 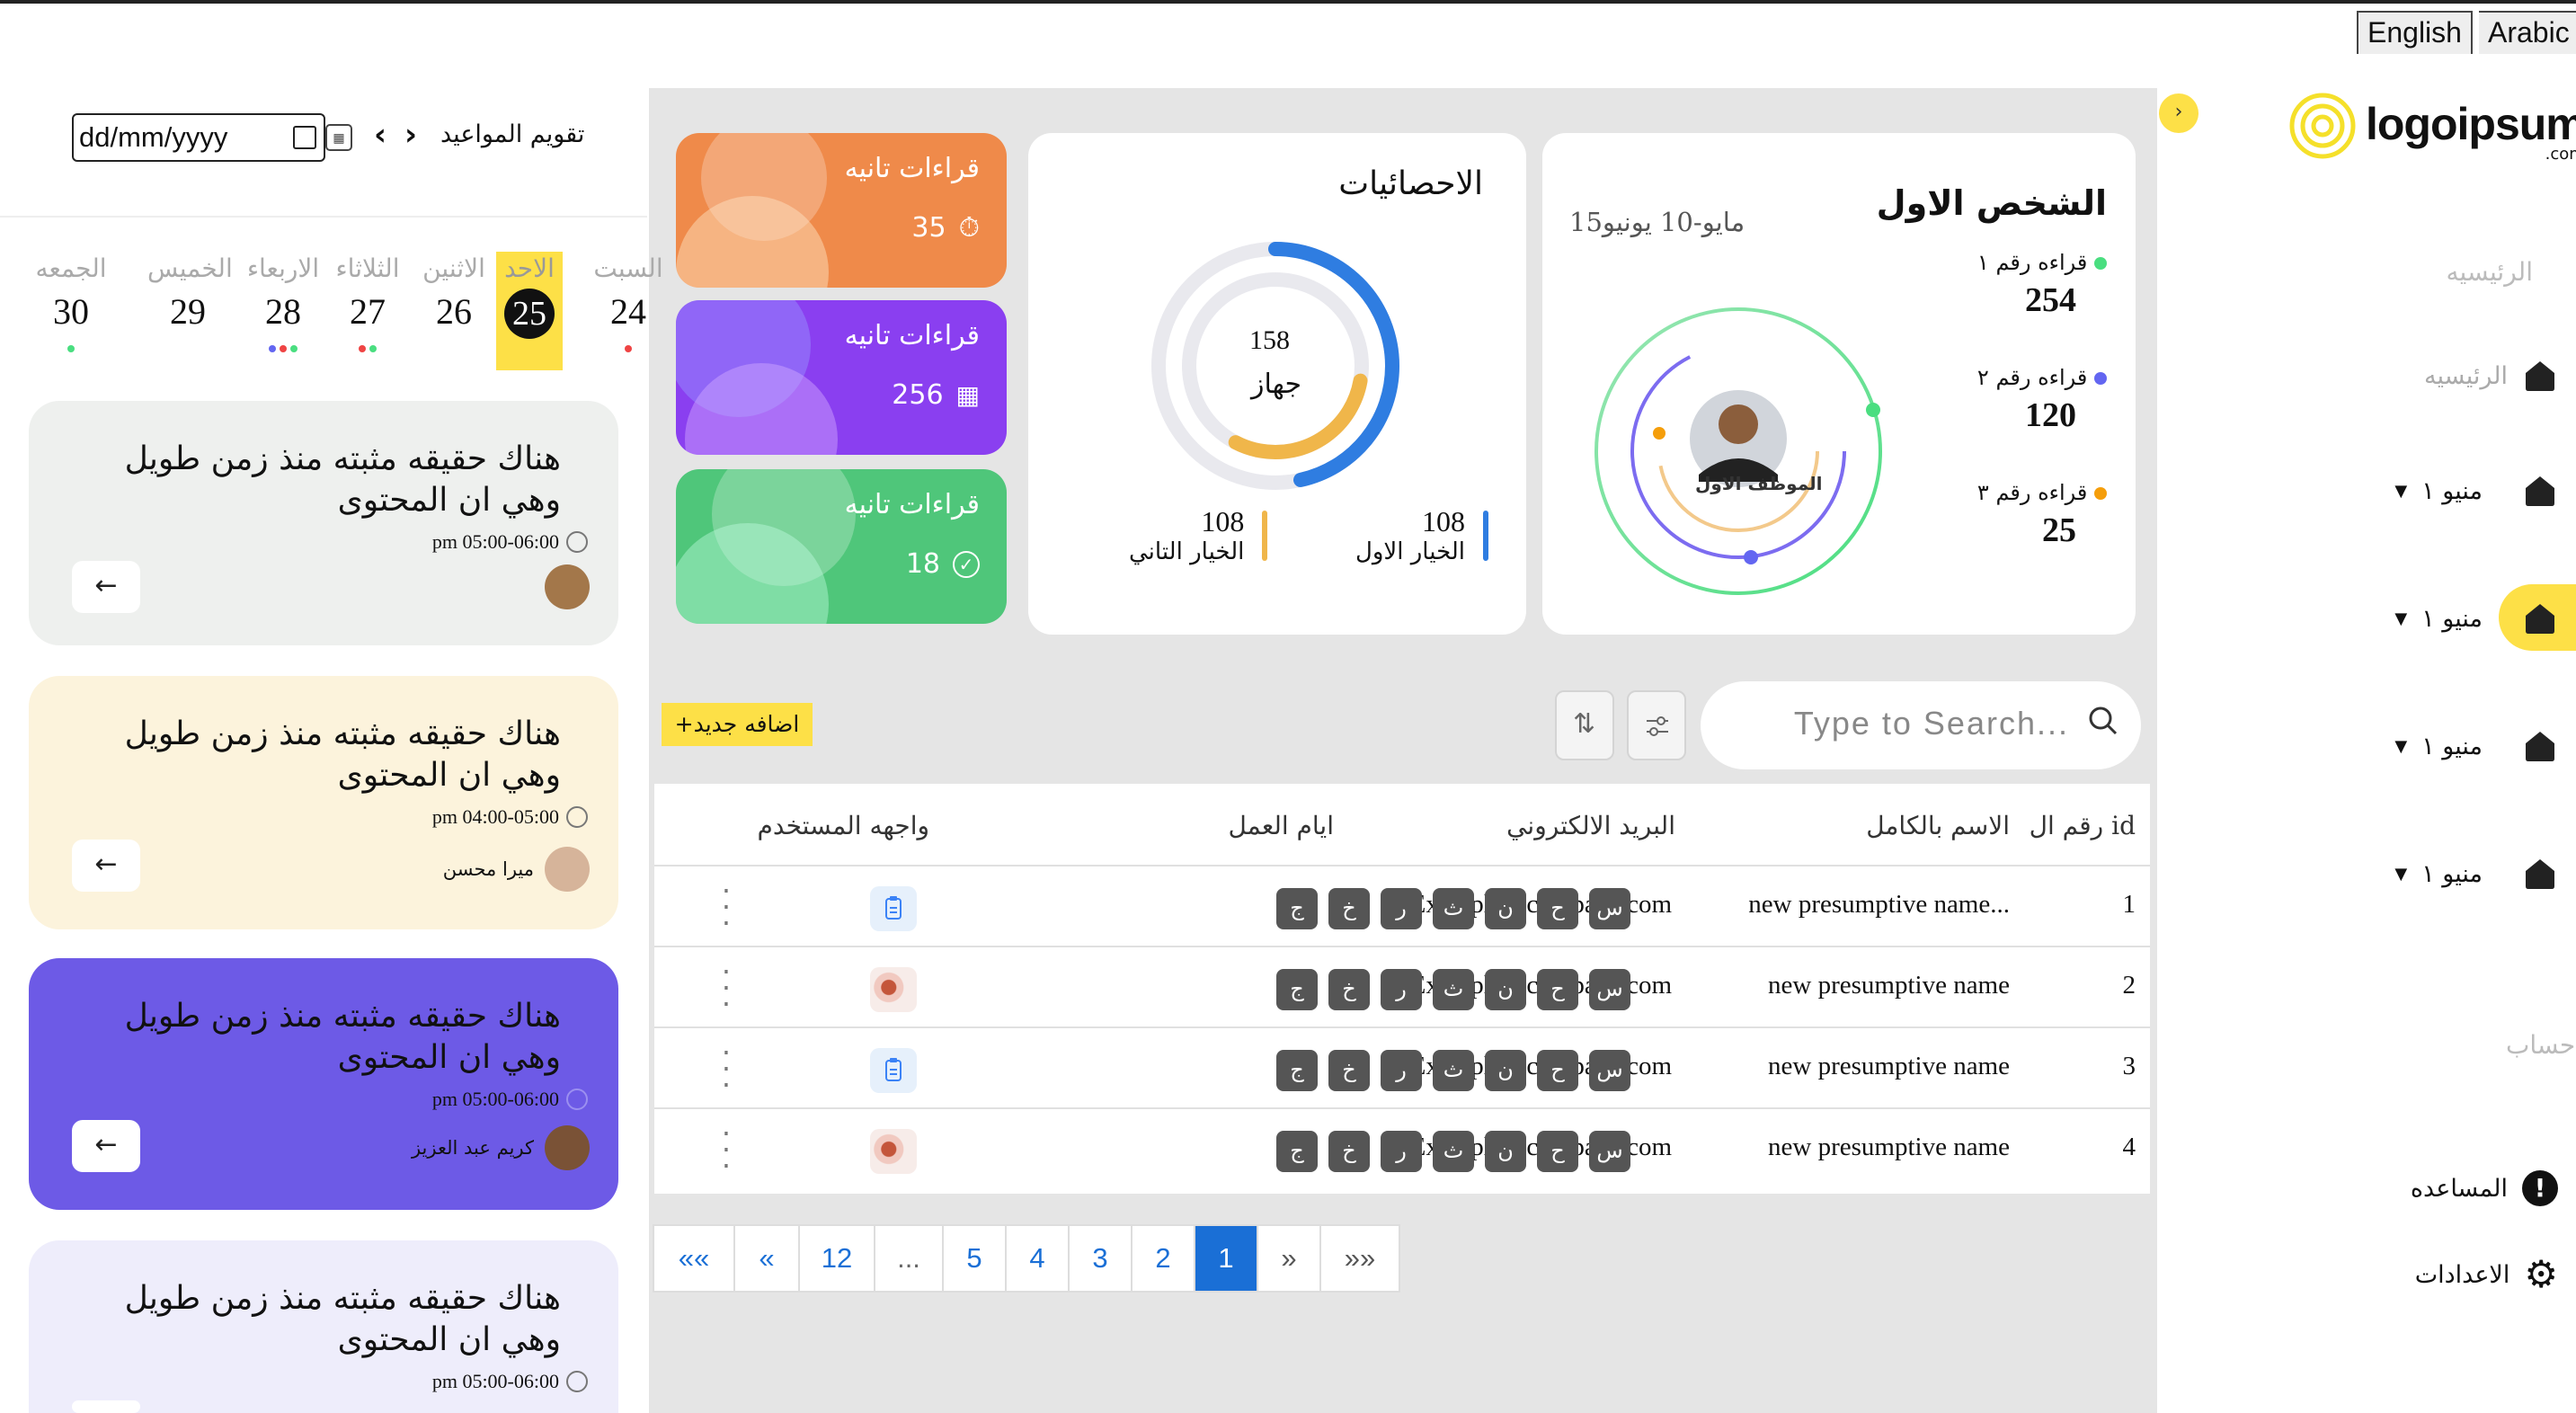 What do you see at coordinates (1281, 825) in the screenshot?
I see `column-header-days: ايام العمل` at bounding box center [1281, 825].